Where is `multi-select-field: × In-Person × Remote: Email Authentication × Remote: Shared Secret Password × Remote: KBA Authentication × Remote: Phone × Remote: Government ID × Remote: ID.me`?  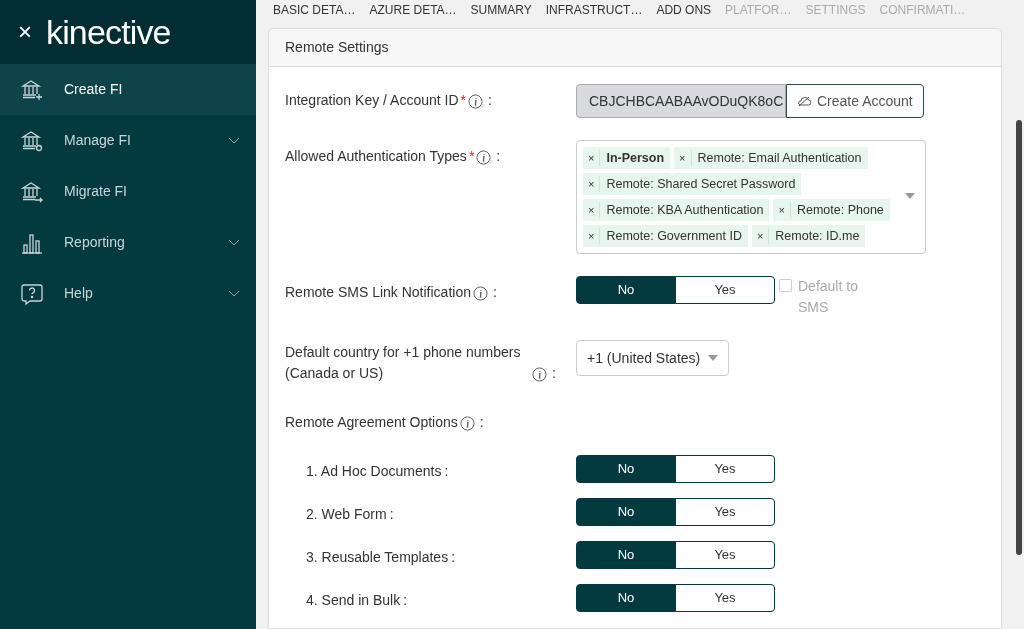
multi-select-field: × In-Person × Remote: Email Authentication × Remote: Shared Secret Password × Remote: KBA Authentication × Remote: Phone × Remote: Government ID × Remote: ID.me is located at coordinates (751, 197).